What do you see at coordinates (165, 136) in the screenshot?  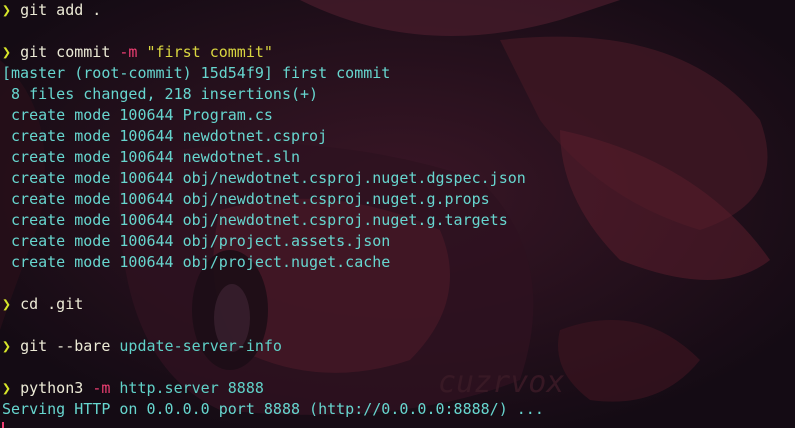 I see `commit-output-line: create mode 100644 newdotnet.csproj` at bounding box center [165, 136].